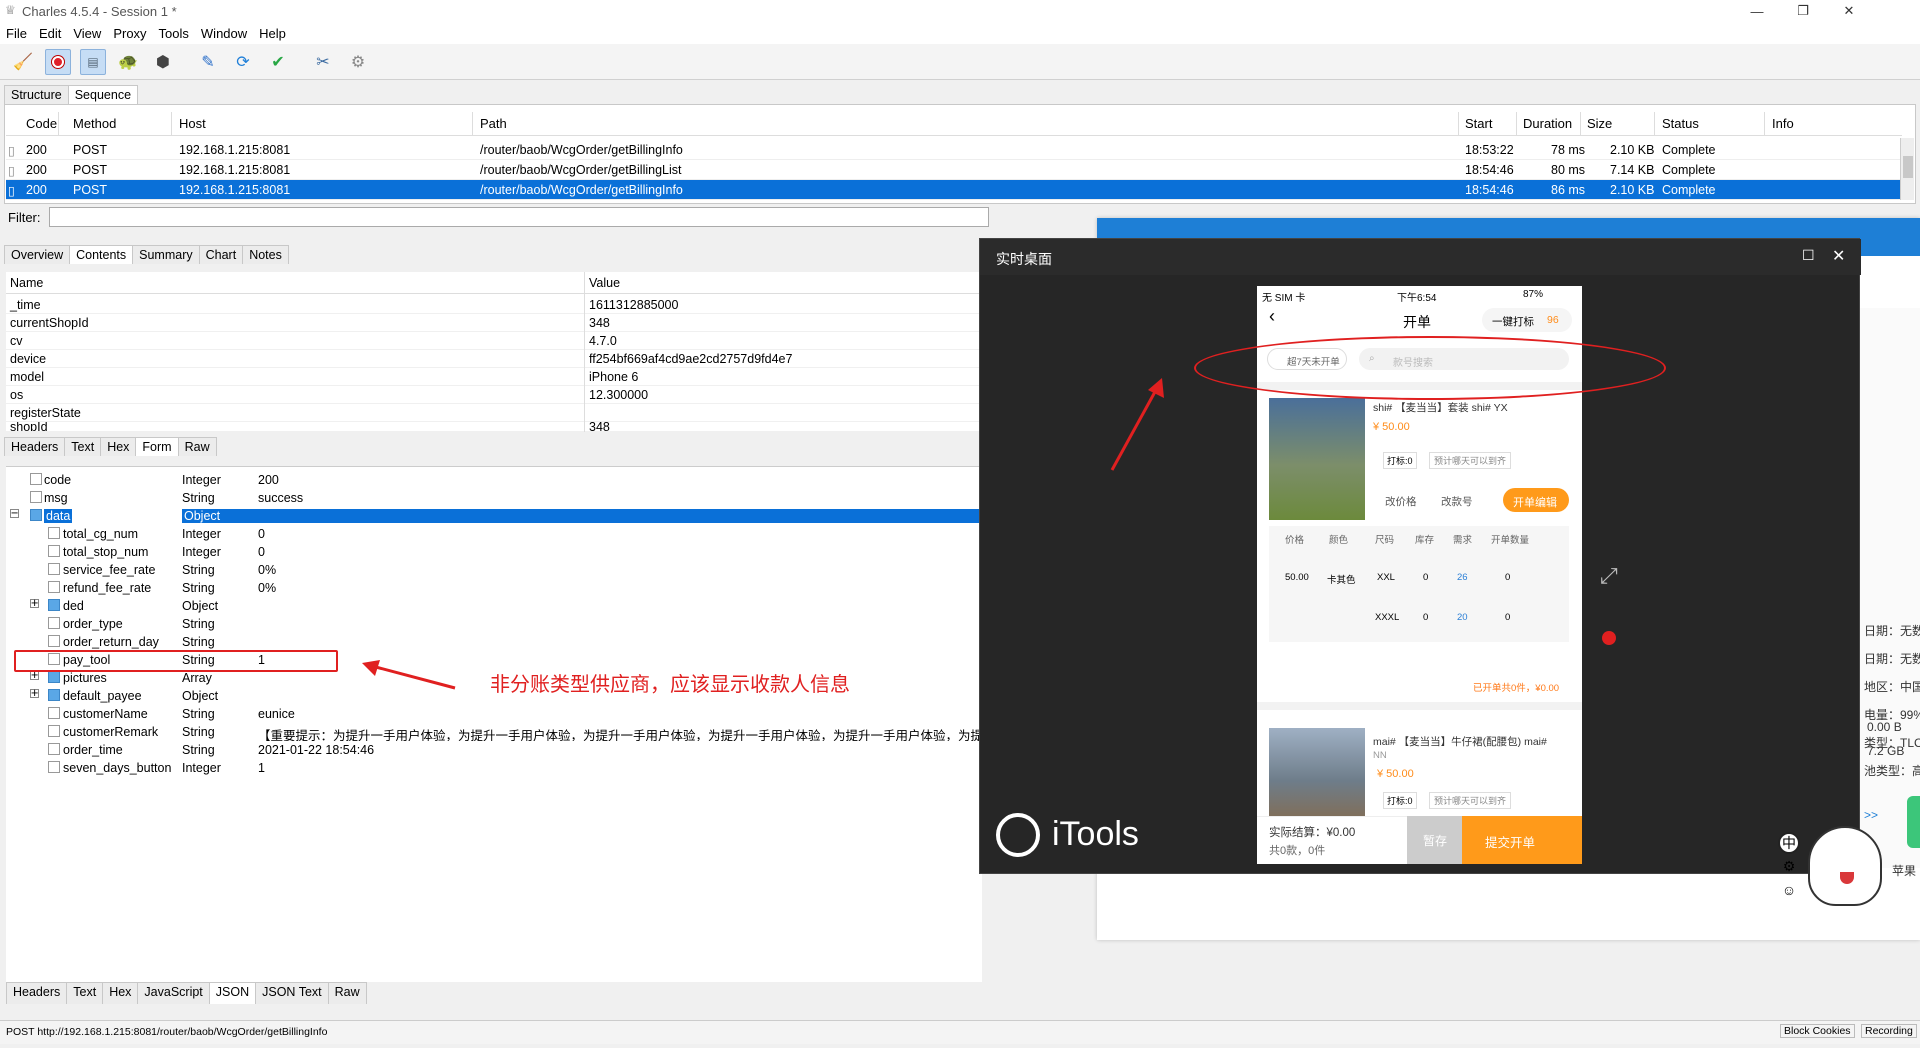  What do you see at coordinates (494, 552) in the screenshot?
I see `tree-row: total_stop_num Integer 0` at bounding box center [494, 552].